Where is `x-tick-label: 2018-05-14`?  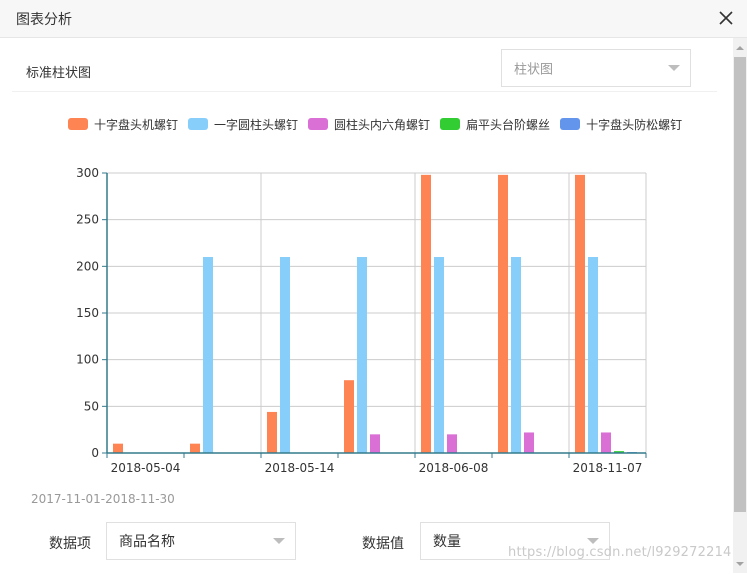 x-tick-label: 2018-05-14 is located at coordinates (300, 468).